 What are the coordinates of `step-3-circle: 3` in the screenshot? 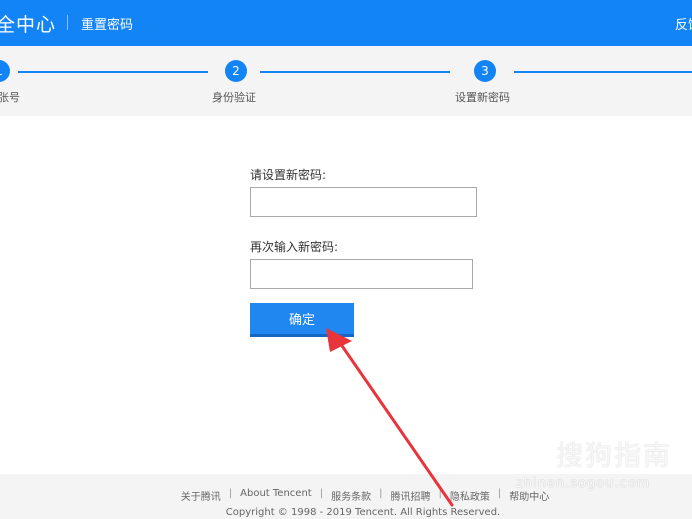 It's located at (485, 71).